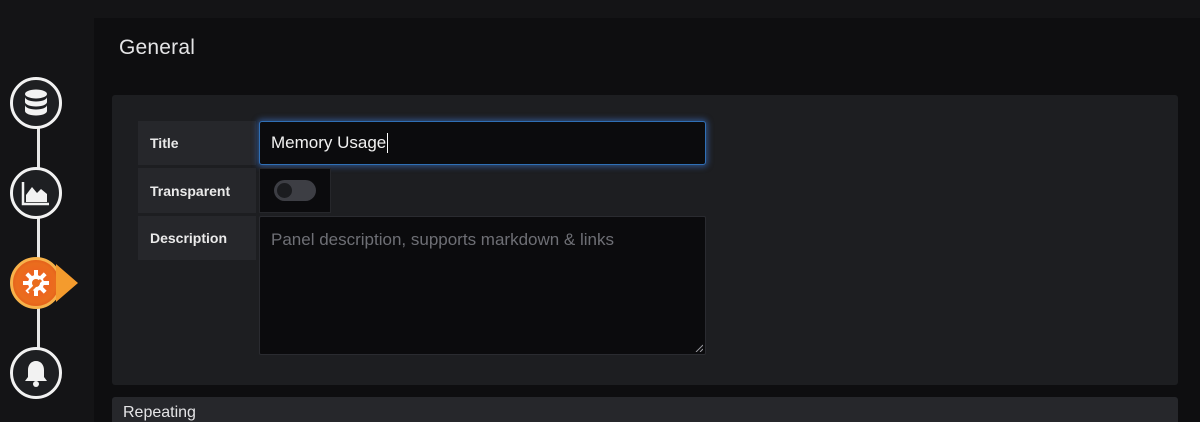  I want to click on editor-step-rail, so click(47, 211).